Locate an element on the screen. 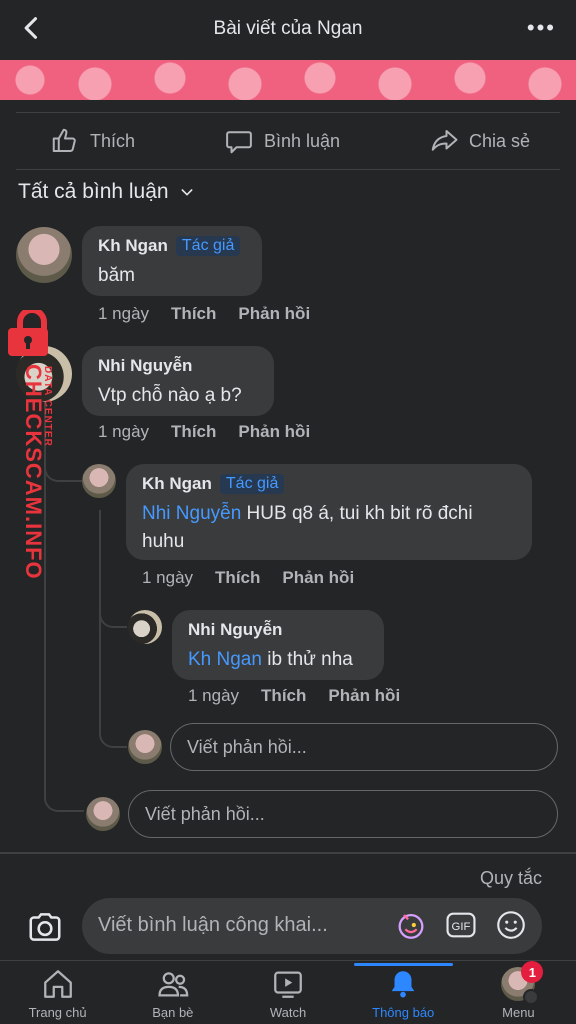 The image size is (576, 1024). chevron-down-icon is located at coordinates (187, 192).